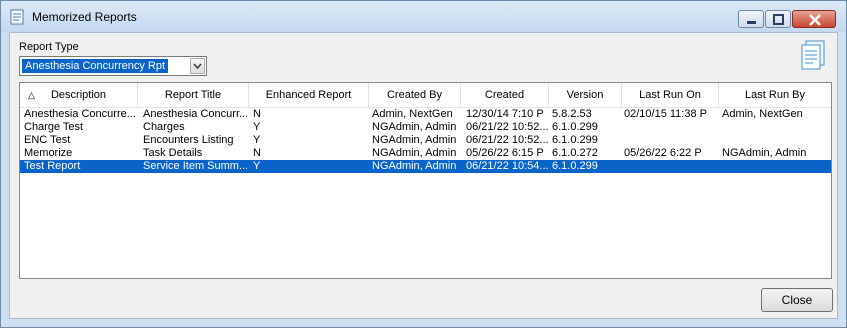 This screenshot has width=847, height=328. I want to click on column-header-created-by: Created By, so click(415, 95).